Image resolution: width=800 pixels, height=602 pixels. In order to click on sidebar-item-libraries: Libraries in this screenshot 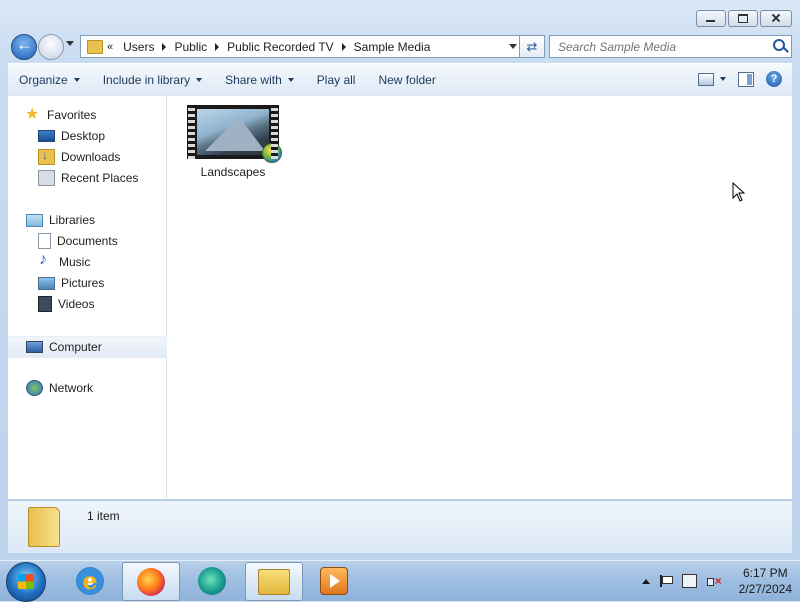, I will do `click(51, 220)`.